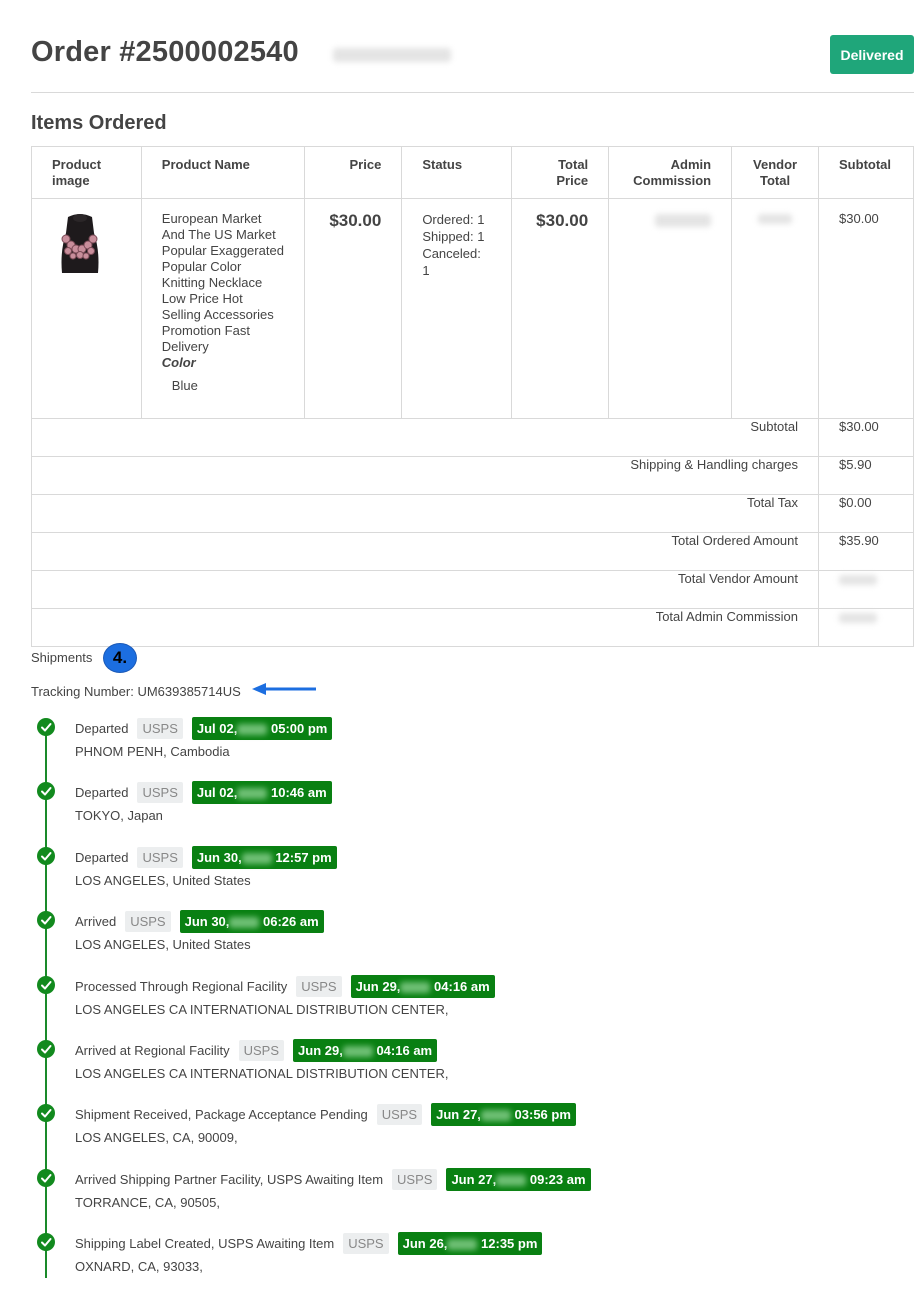 Image resolution: width=921 pixels, height=1291 pixels. What do you see at coordinates (378, 986) in the screenshot?
I see `event-date: Jun 29,` at bounding box center [378, 986].